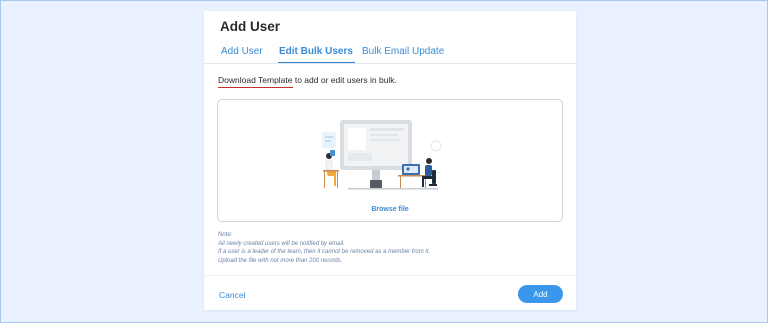 This screenshot has height=323, width=768. I want to click on tab-edit-bulk-users: Edit Bulk Users, so click(316, 54).